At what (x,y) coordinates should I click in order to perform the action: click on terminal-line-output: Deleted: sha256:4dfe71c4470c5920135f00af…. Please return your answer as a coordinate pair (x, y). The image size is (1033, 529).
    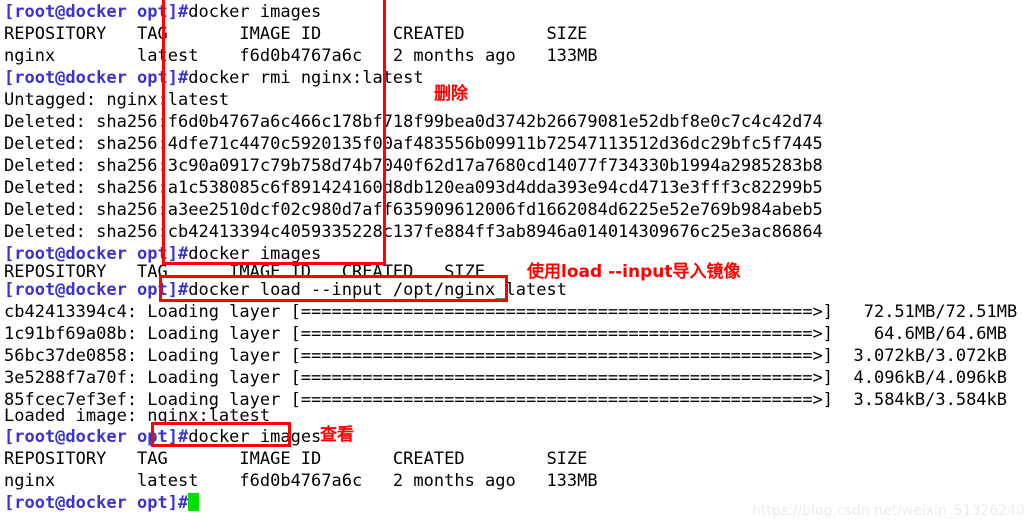
    Looking at the image, I should click on (413, 144).